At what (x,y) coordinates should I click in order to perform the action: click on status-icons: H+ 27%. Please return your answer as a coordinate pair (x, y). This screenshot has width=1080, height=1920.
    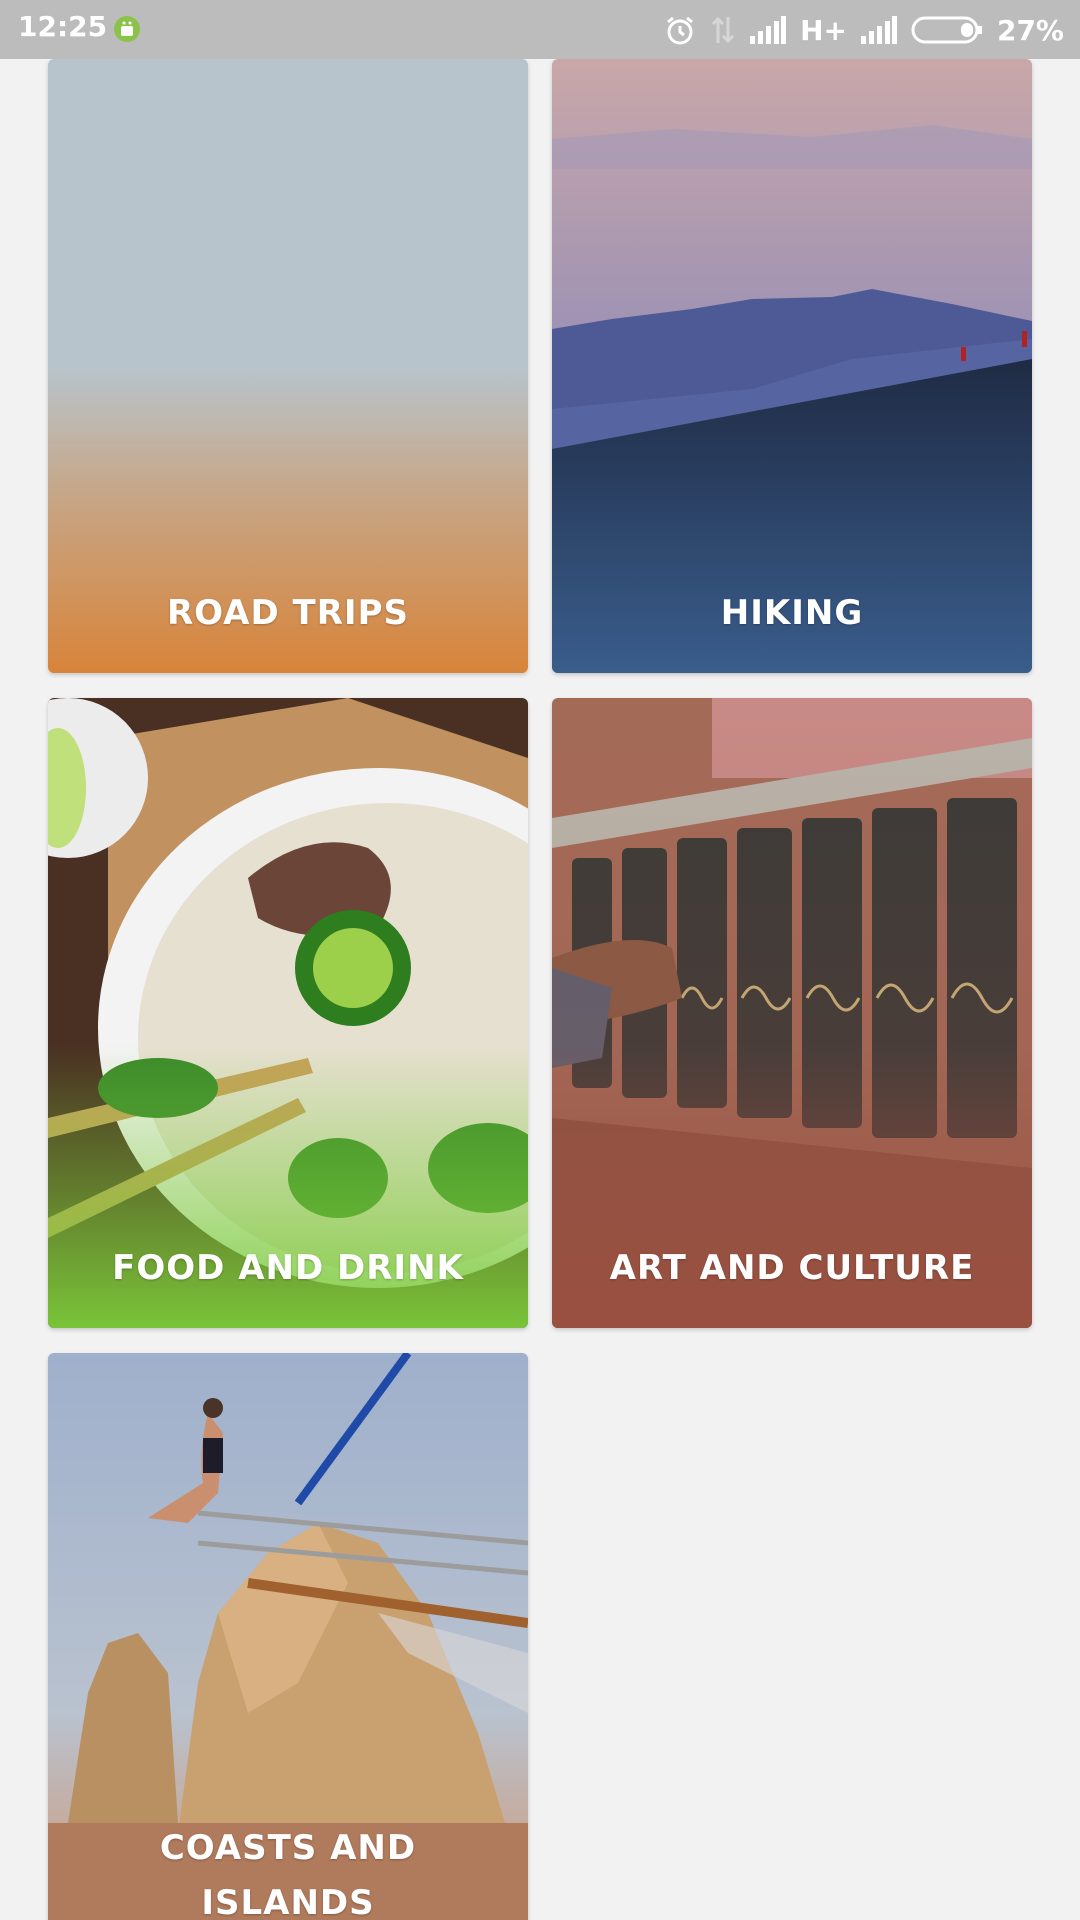
    Looking at the image, I should click on (864, 30).